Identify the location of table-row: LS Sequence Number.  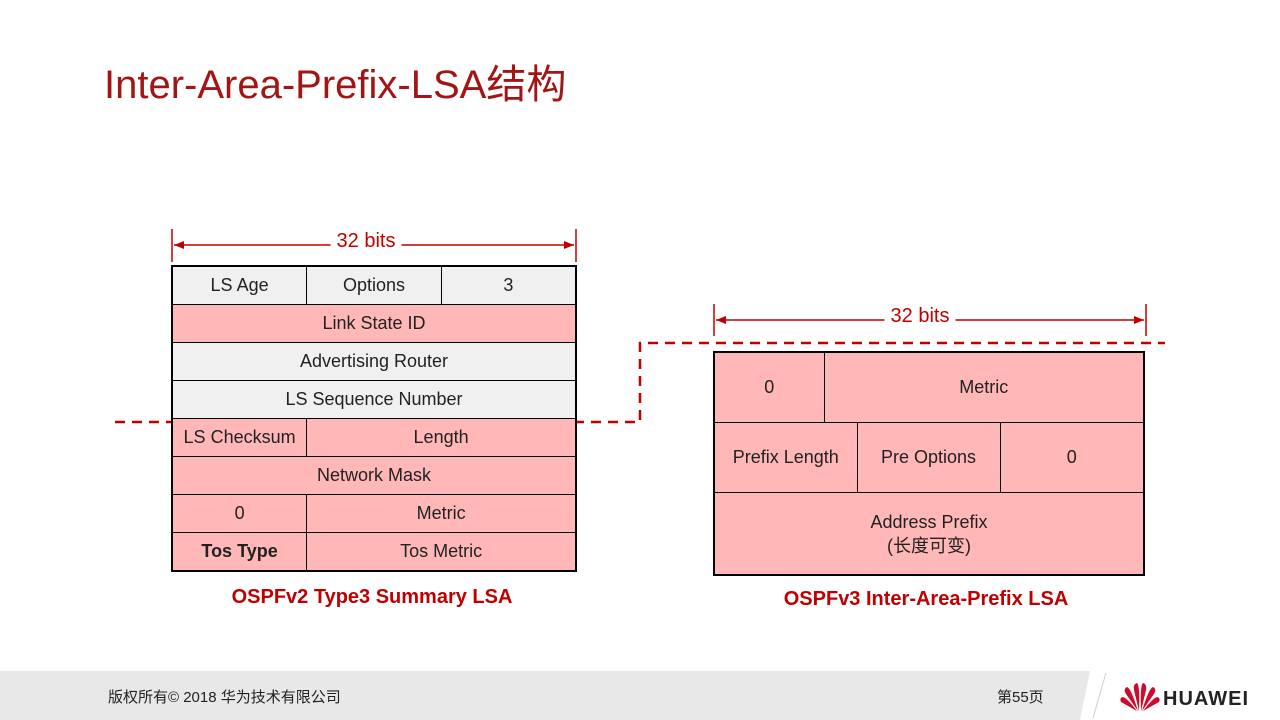
(374, 399).